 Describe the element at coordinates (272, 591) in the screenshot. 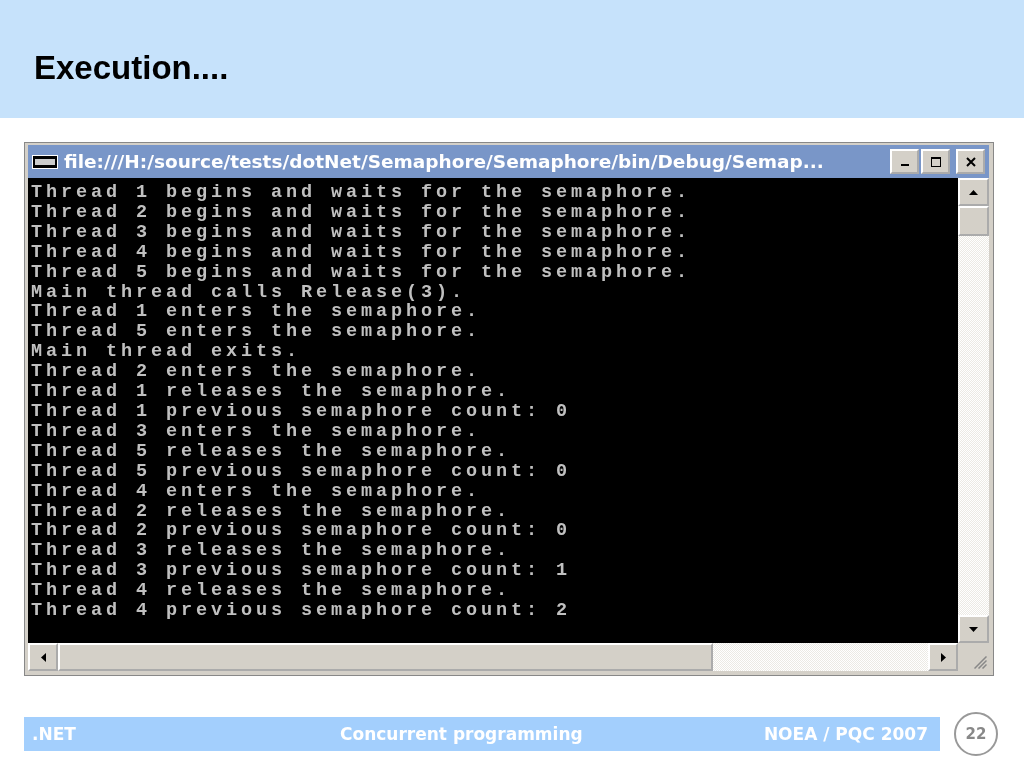

I see `console-line: Thread 4 releases the semaphore.` at that location.